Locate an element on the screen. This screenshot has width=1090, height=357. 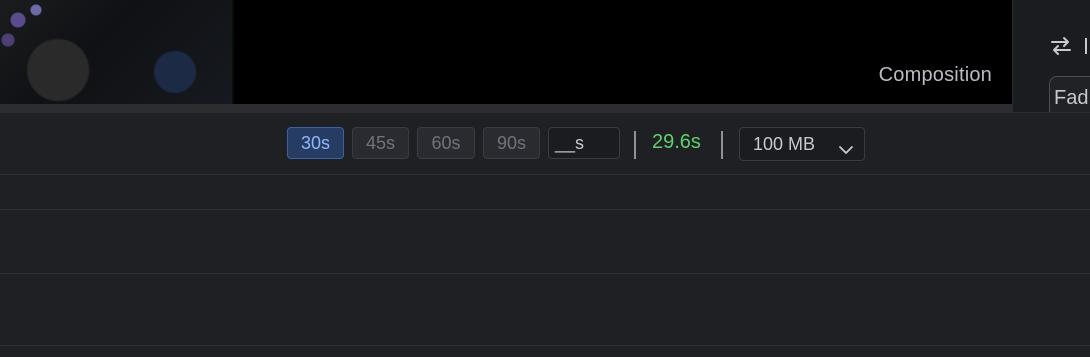
custom-duration-input: __s is located at coordinates (584, 143).